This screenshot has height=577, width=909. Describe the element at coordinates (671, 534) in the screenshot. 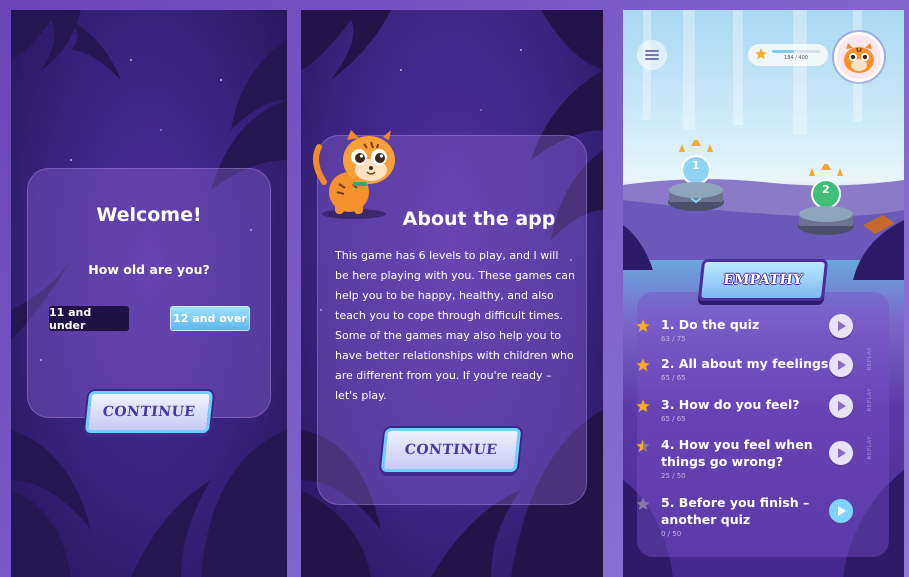

I see `level-score: 0 / 50` at that location.